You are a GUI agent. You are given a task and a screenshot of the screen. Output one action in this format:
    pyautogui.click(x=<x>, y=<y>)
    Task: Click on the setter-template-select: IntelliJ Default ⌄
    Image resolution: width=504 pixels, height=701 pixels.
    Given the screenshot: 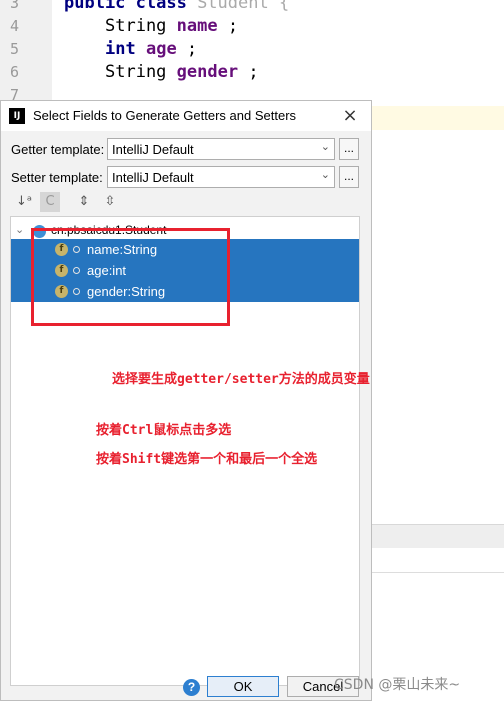 What is the action you would take?
    pyautogui.click(x=221, y=177)
    